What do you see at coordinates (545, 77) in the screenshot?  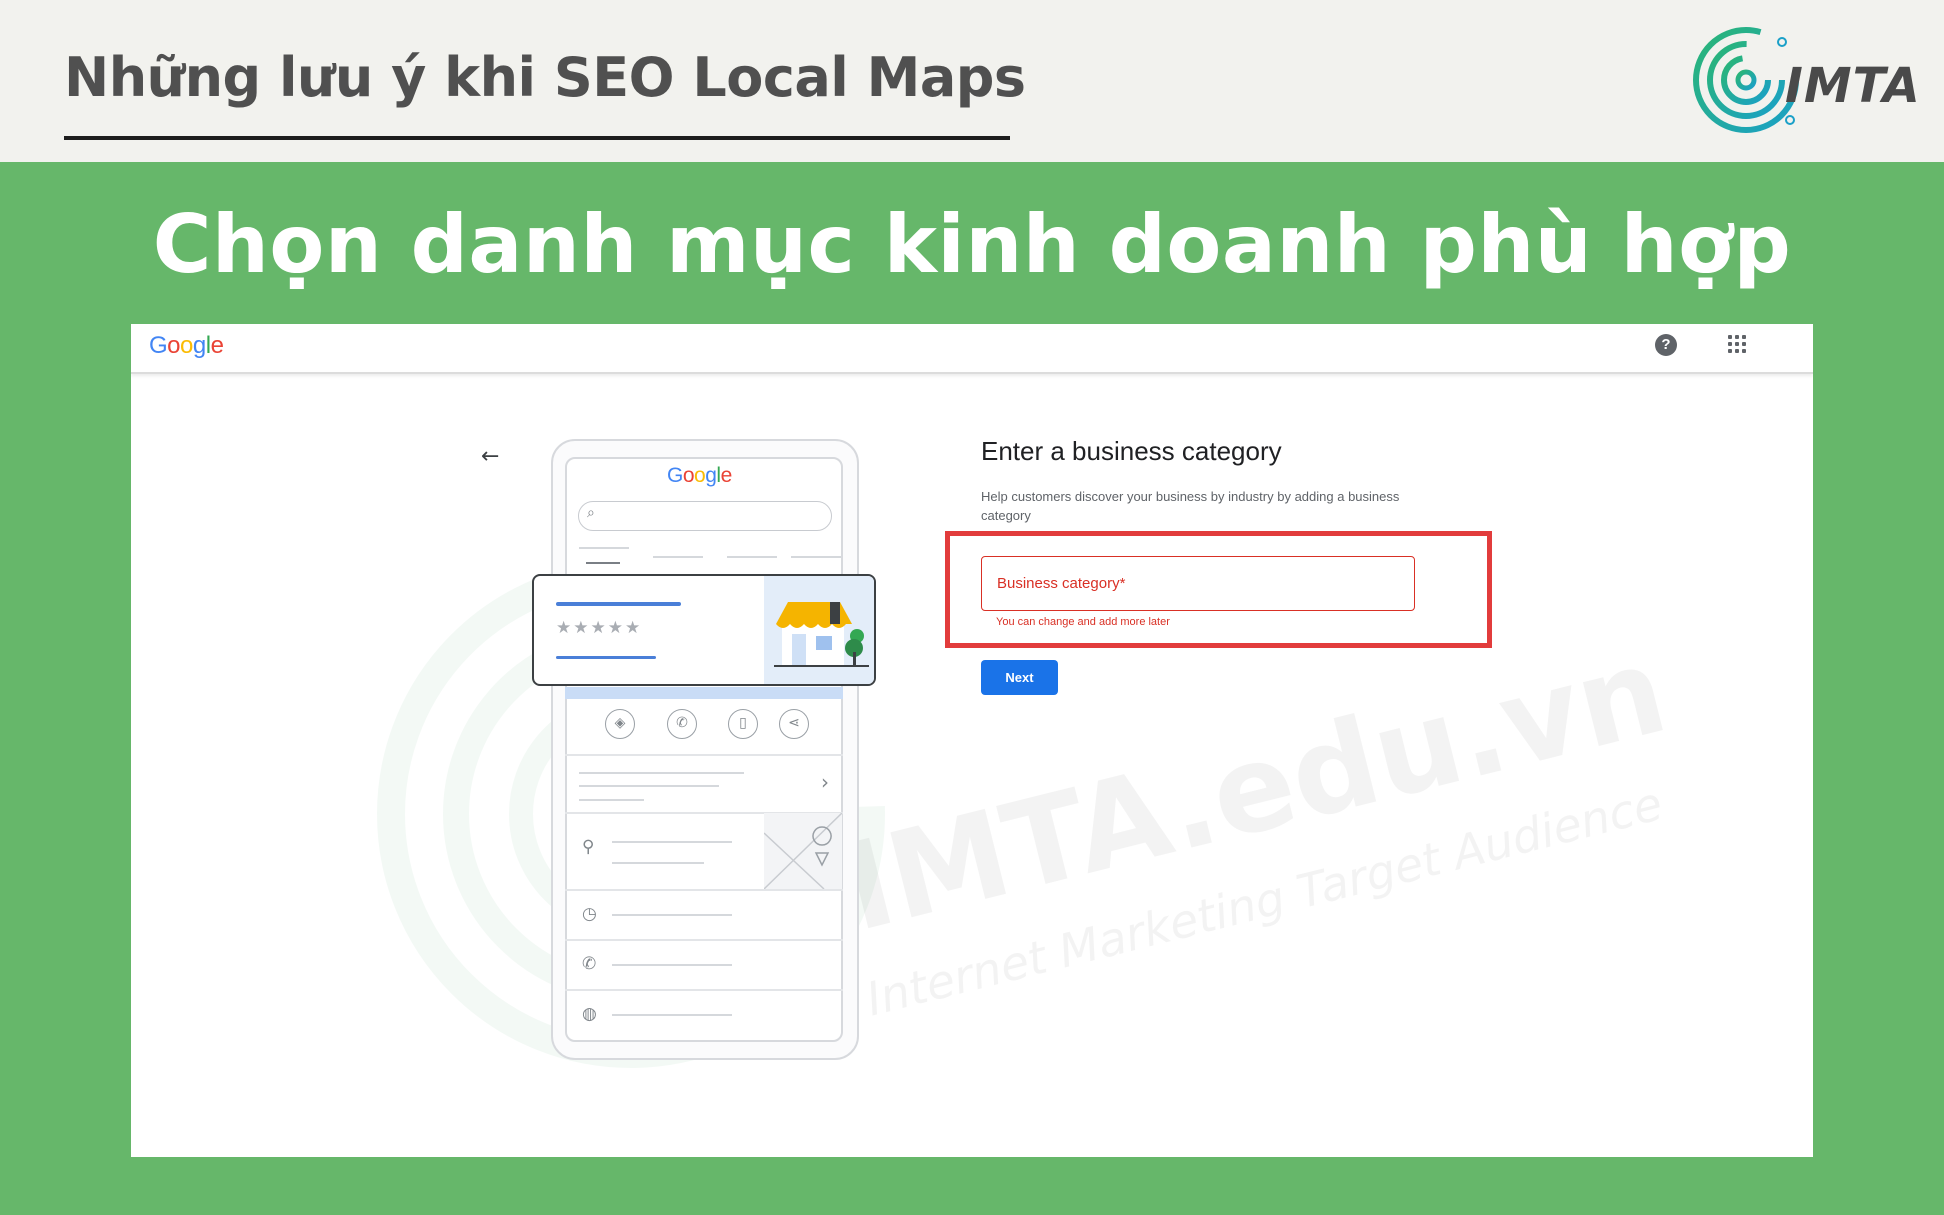 I see `slide-top-title: Những lưu ý khi SEO Local Maps` at bounding box center [545, 77].